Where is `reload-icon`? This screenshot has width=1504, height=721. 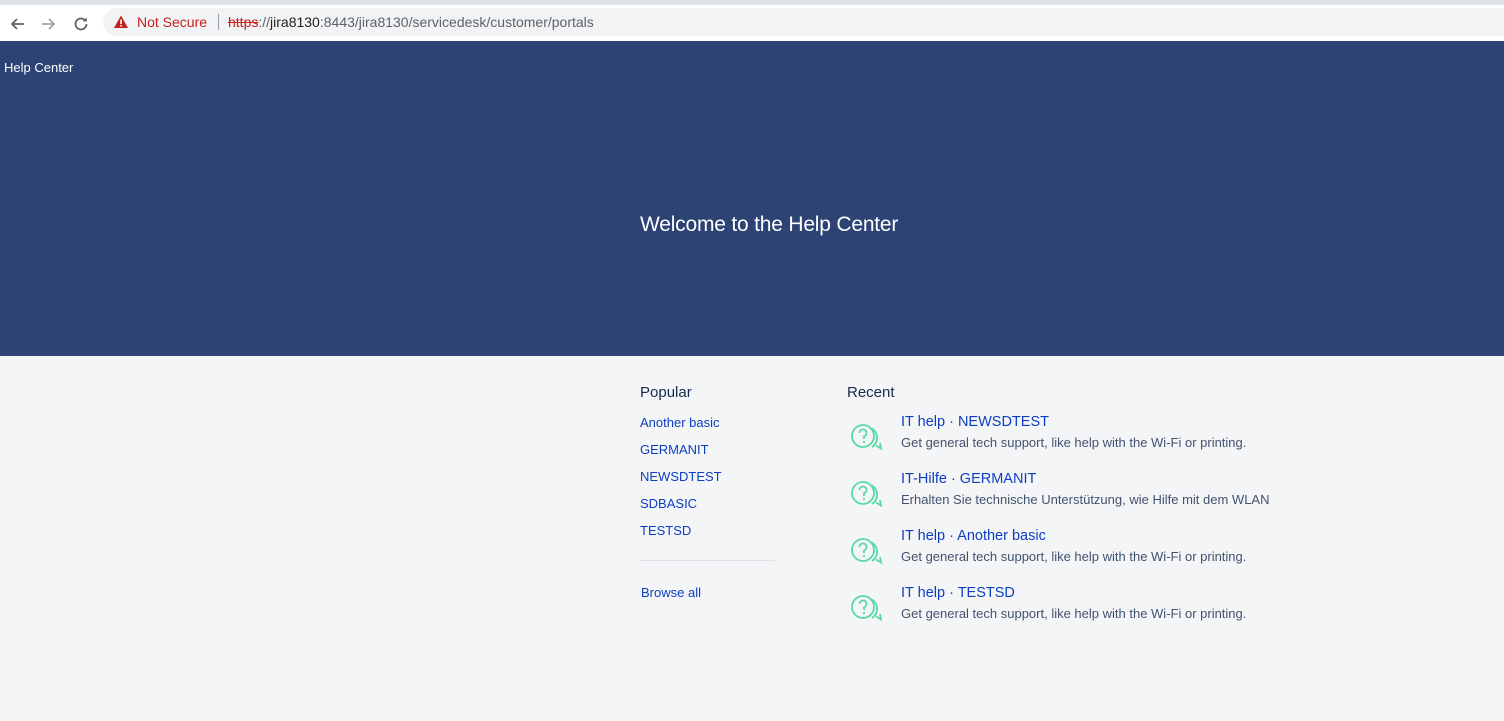 reload-icon is located at coordinates (81, 24).